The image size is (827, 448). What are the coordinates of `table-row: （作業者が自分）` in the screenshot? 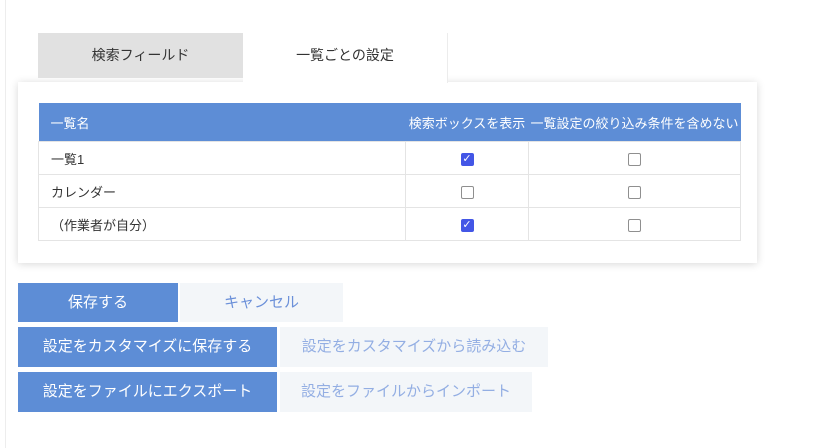 It's located at (389, 224).